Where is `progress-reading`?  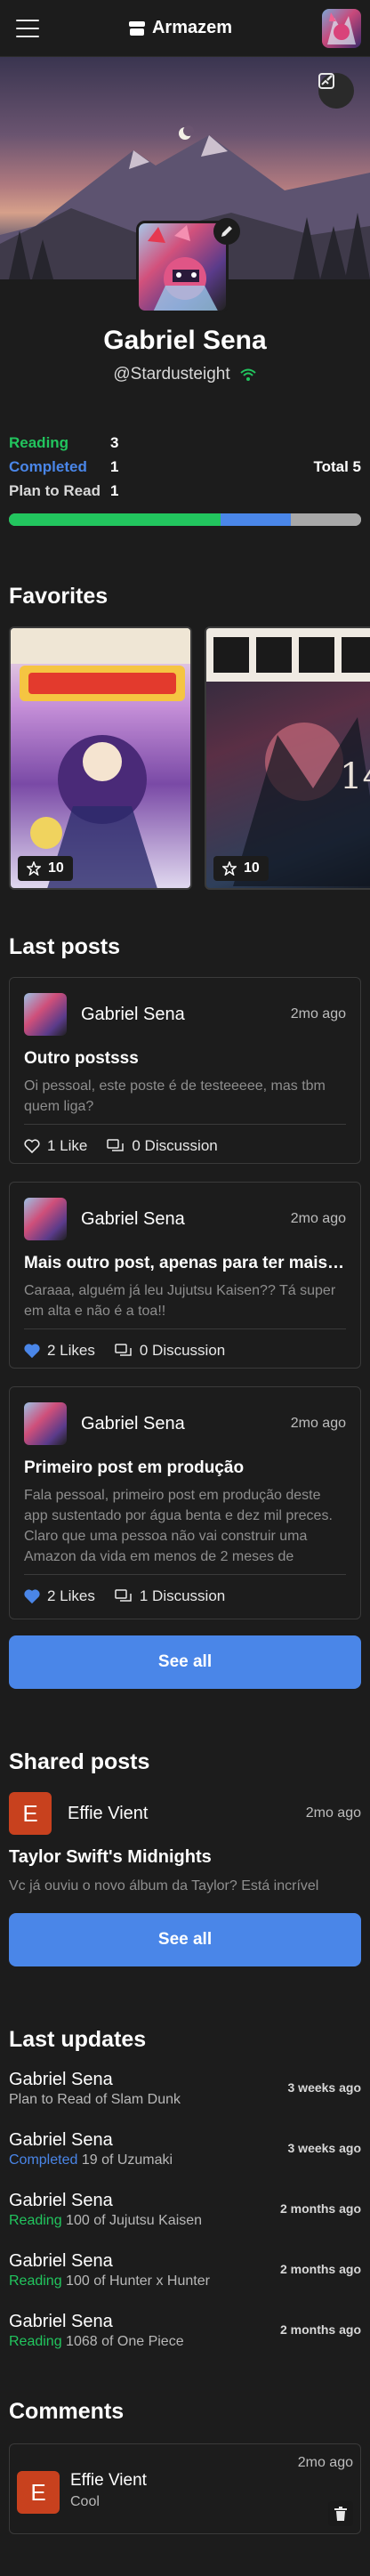
progress-reading is located at coordinates (115, 519).